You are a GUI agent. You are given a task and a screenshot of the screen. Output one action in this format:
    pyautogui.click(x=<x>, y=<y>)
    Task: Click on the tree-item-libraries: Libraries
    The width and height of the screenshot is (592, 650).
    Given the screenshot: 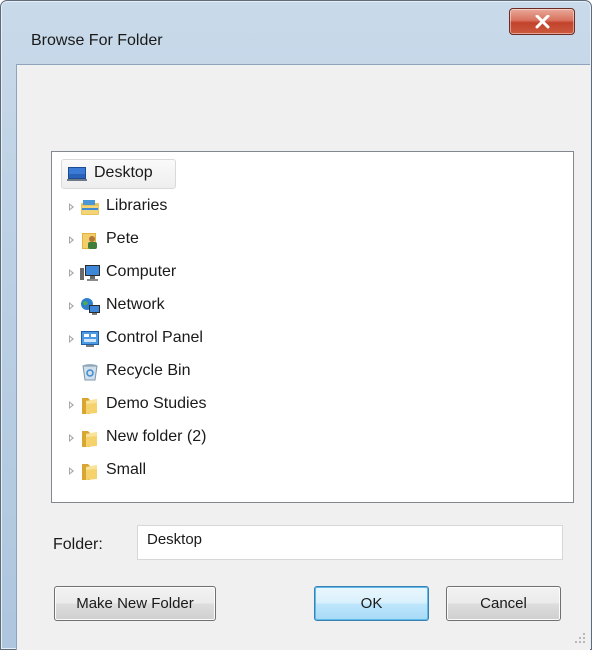 What is the action you would take?
    pyautogui.click(x=312, y=207)
    